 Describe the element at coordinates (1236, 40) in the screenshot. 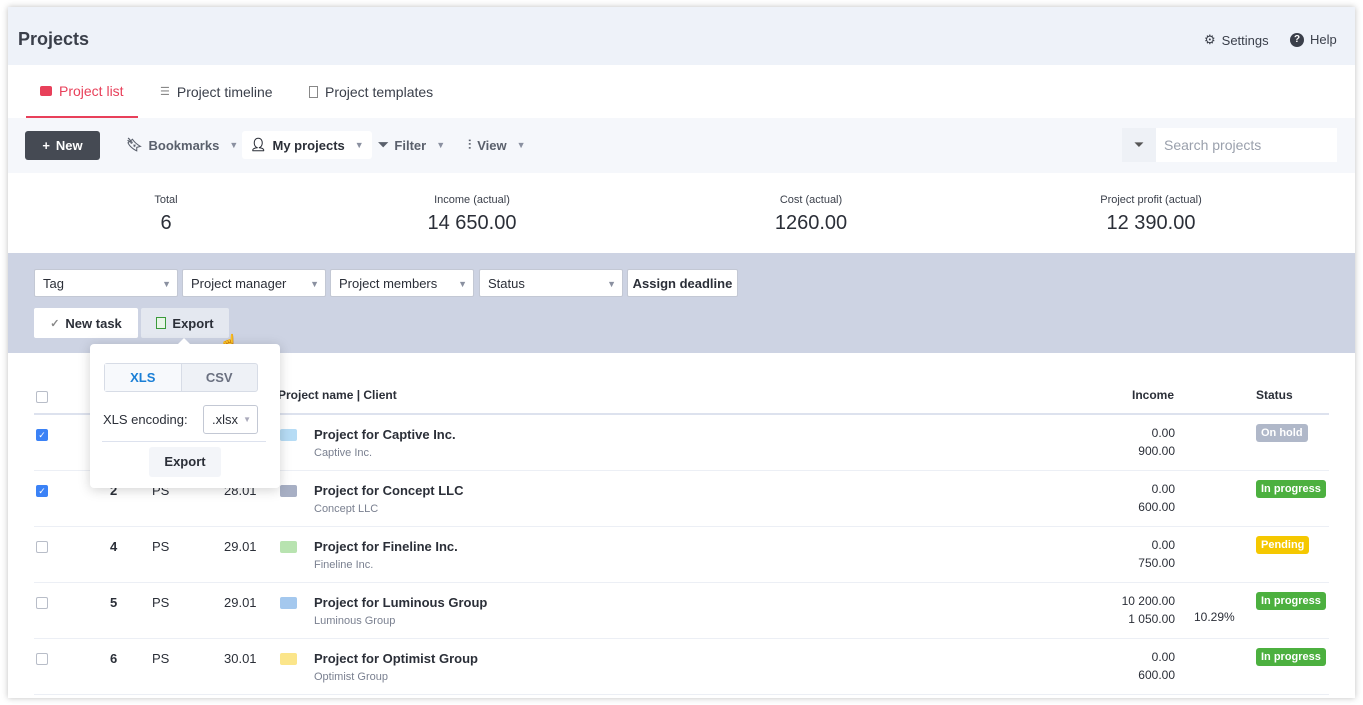

I see `settings-link: ⚙ Settings` at that location.